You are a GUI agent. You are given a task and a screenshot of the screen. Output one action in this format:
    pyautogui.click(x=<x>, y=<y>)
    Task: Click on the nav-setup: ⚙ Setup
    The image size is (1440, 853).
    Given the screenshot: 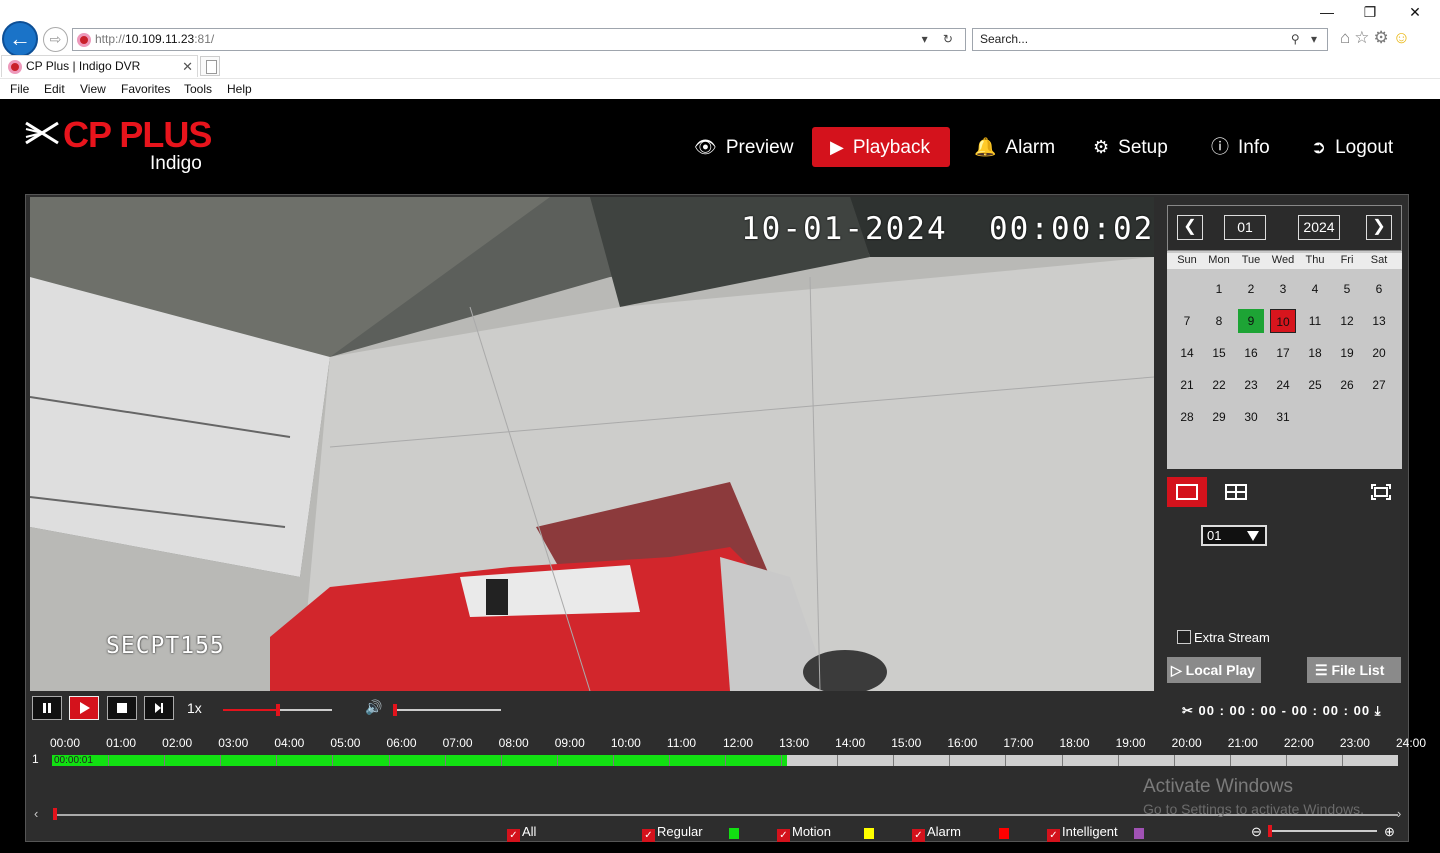 What is the action you would take?
    pyautogui.click(x=1130, y=147)
    